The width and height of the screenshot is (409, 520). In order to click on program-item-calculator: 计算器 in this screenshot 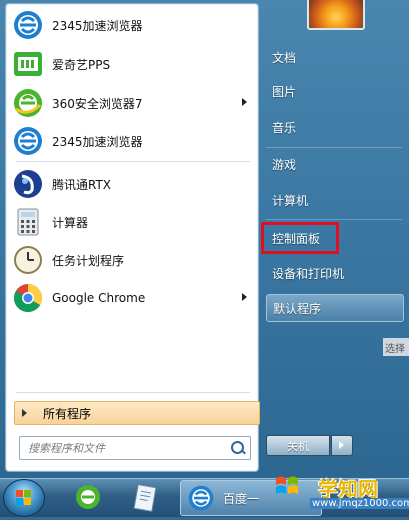, I will do `click(132, 222)`.